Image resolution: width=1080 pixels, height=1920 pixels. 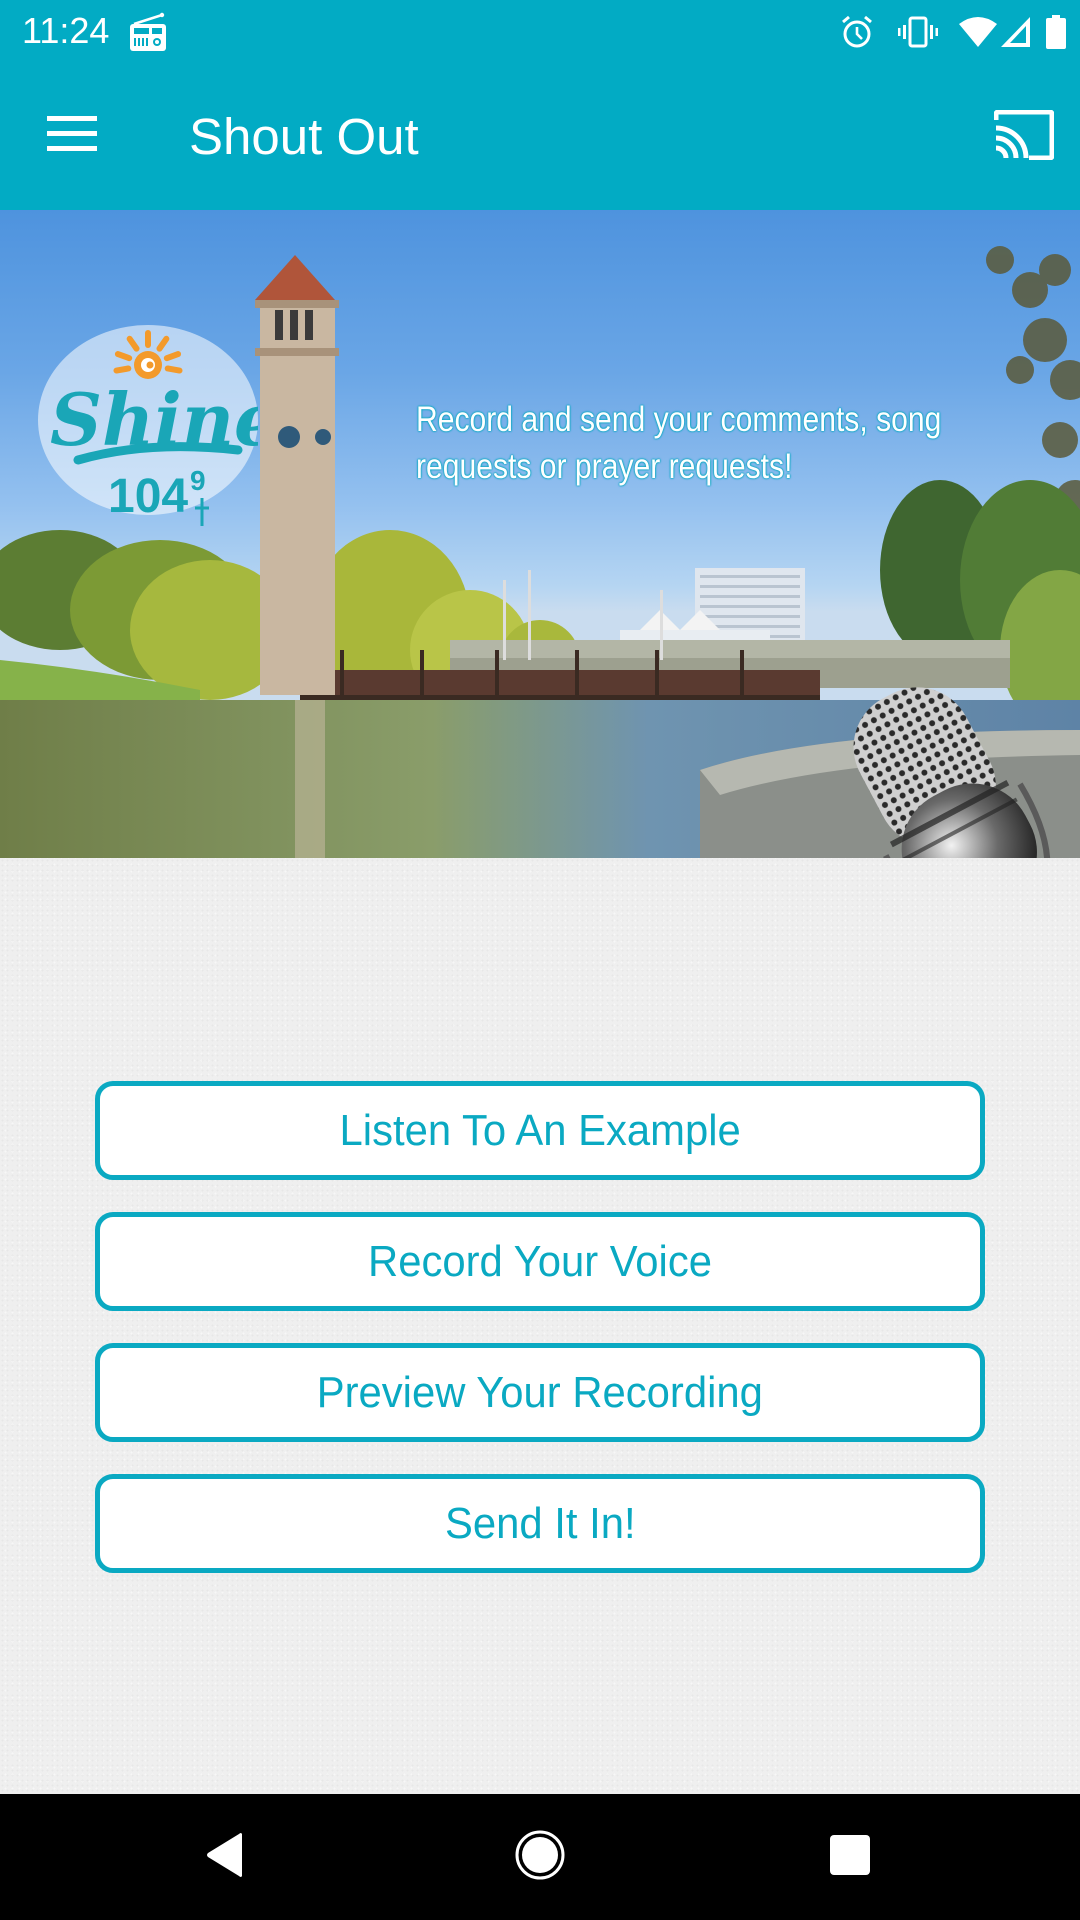 I want to click on back-button, so click(x=225, y=1857).